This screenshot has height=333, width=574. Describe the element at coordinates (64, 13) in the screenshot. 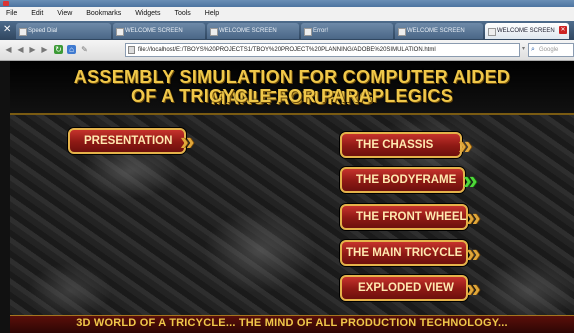

I see `menu-view: View` at that location.